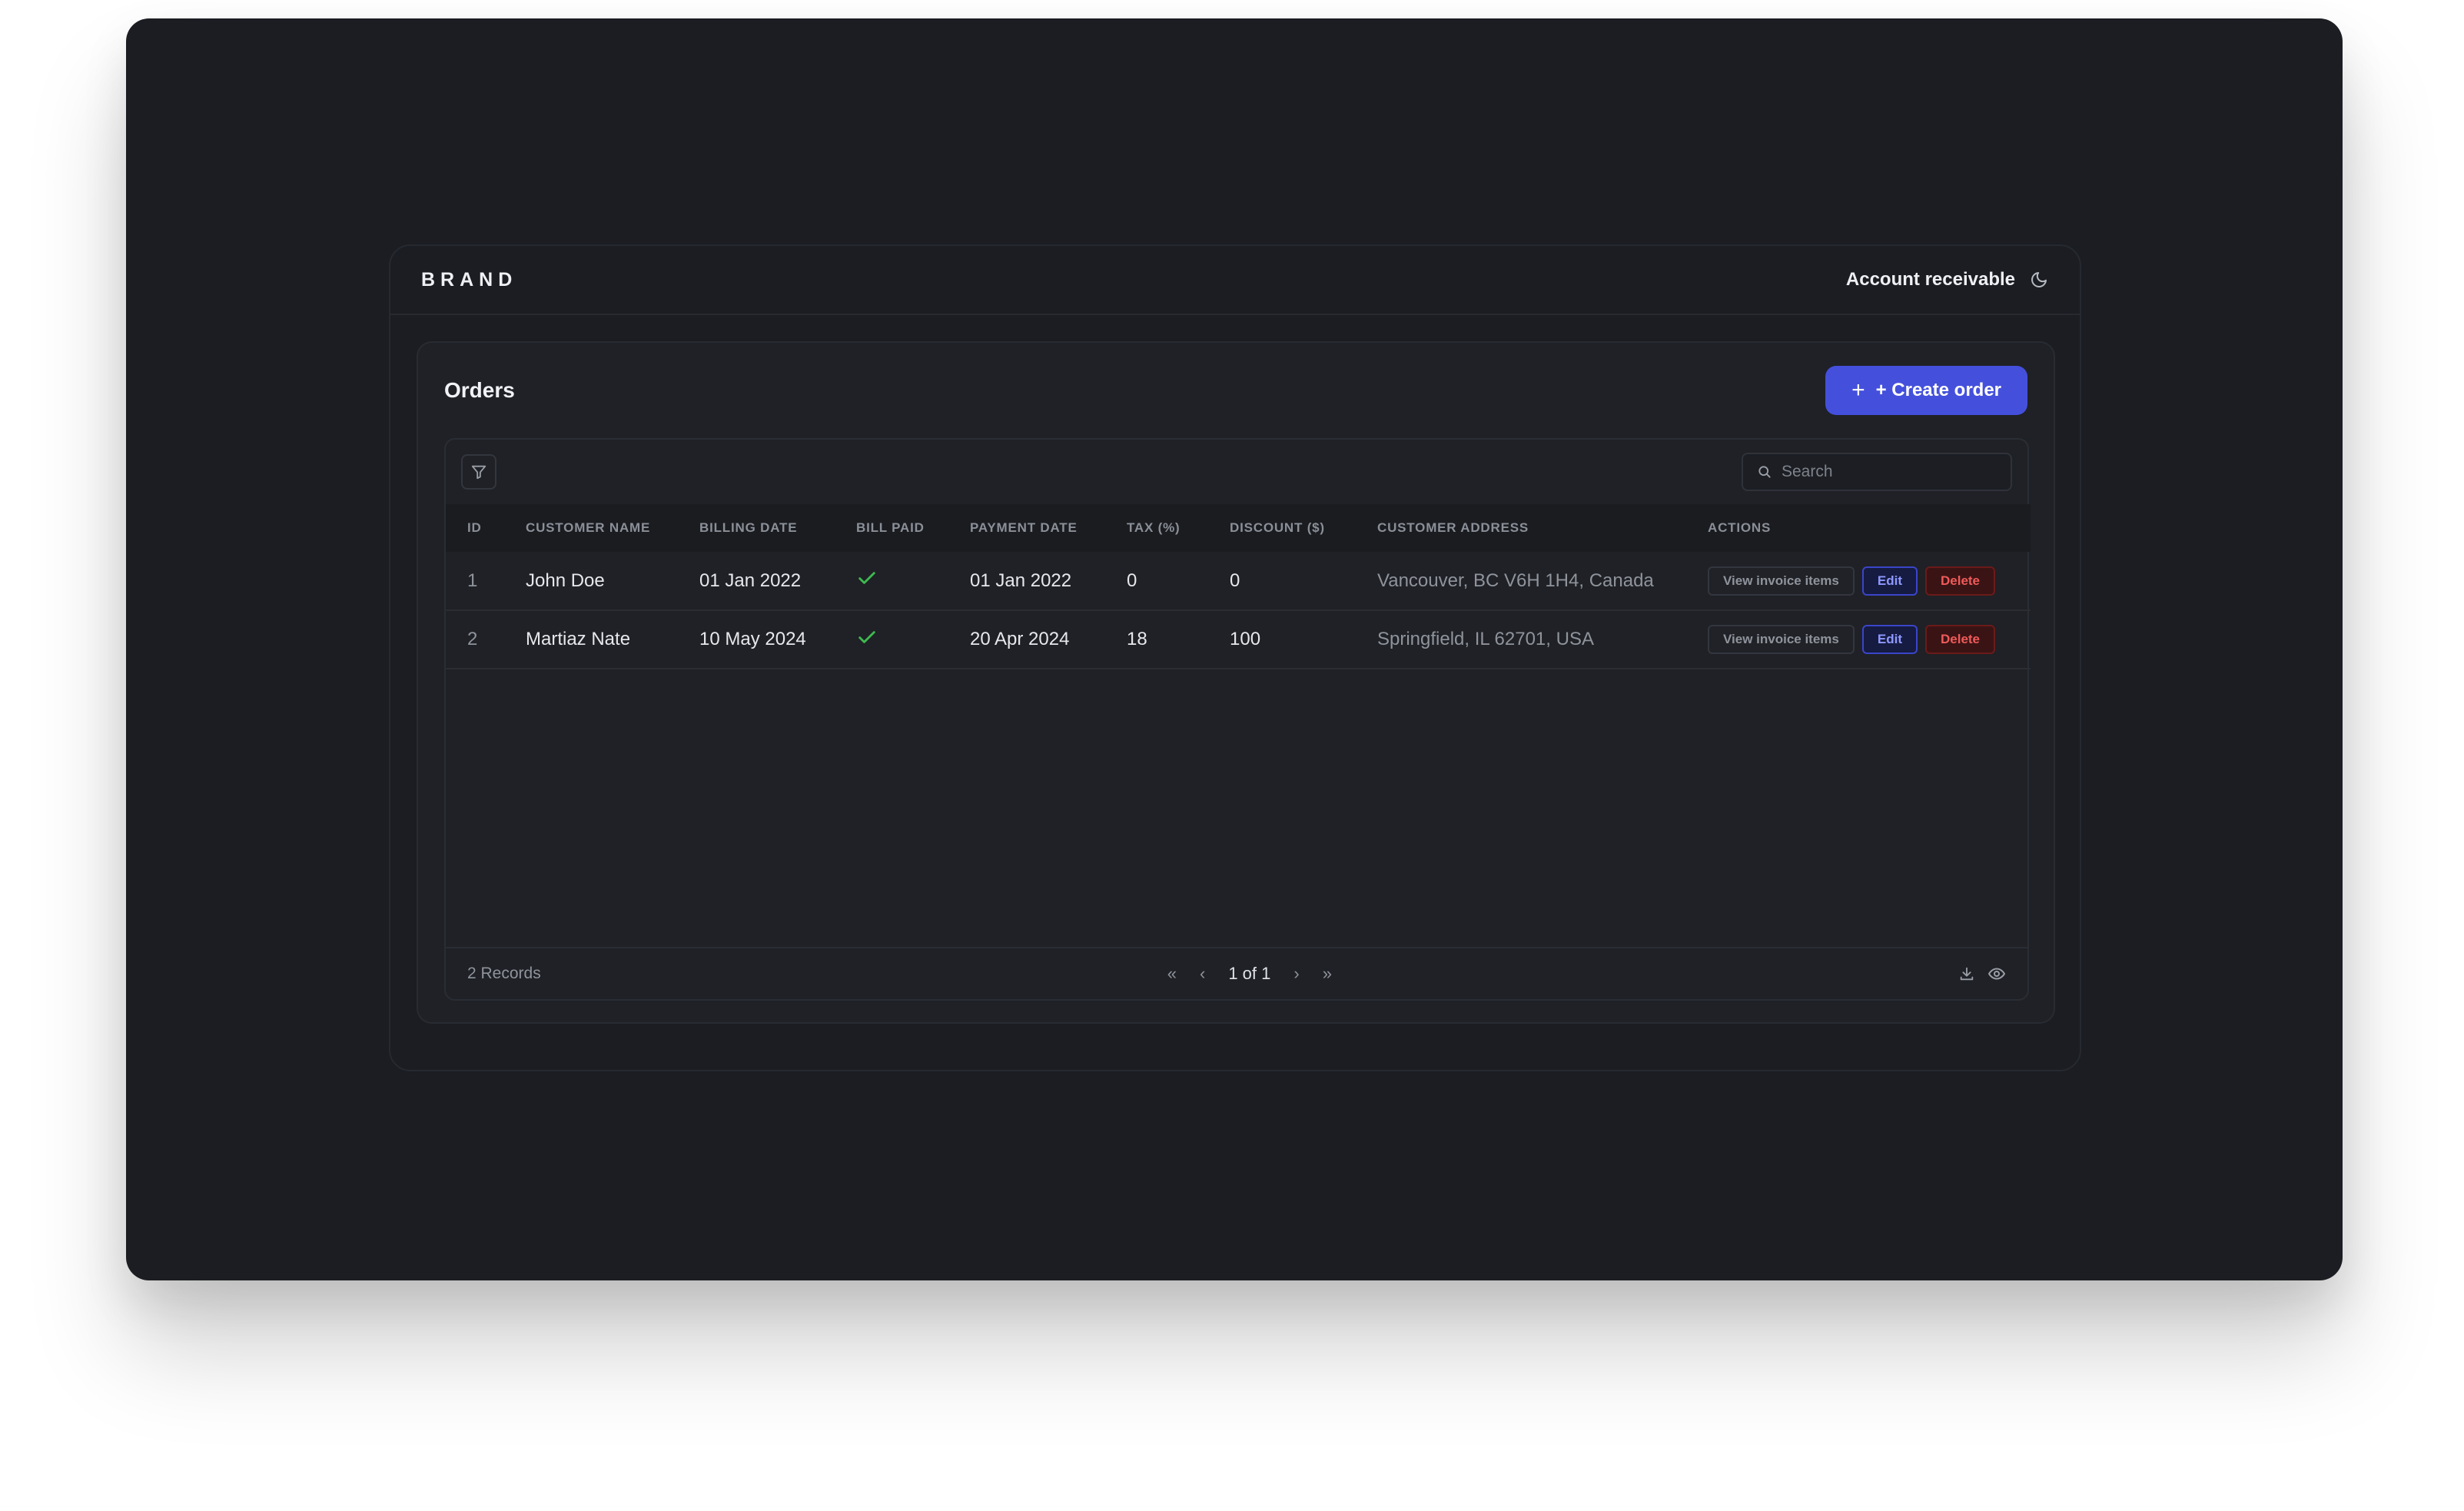  I want to click on cell-billing-date: 10 May 2024, so click(752, 639).